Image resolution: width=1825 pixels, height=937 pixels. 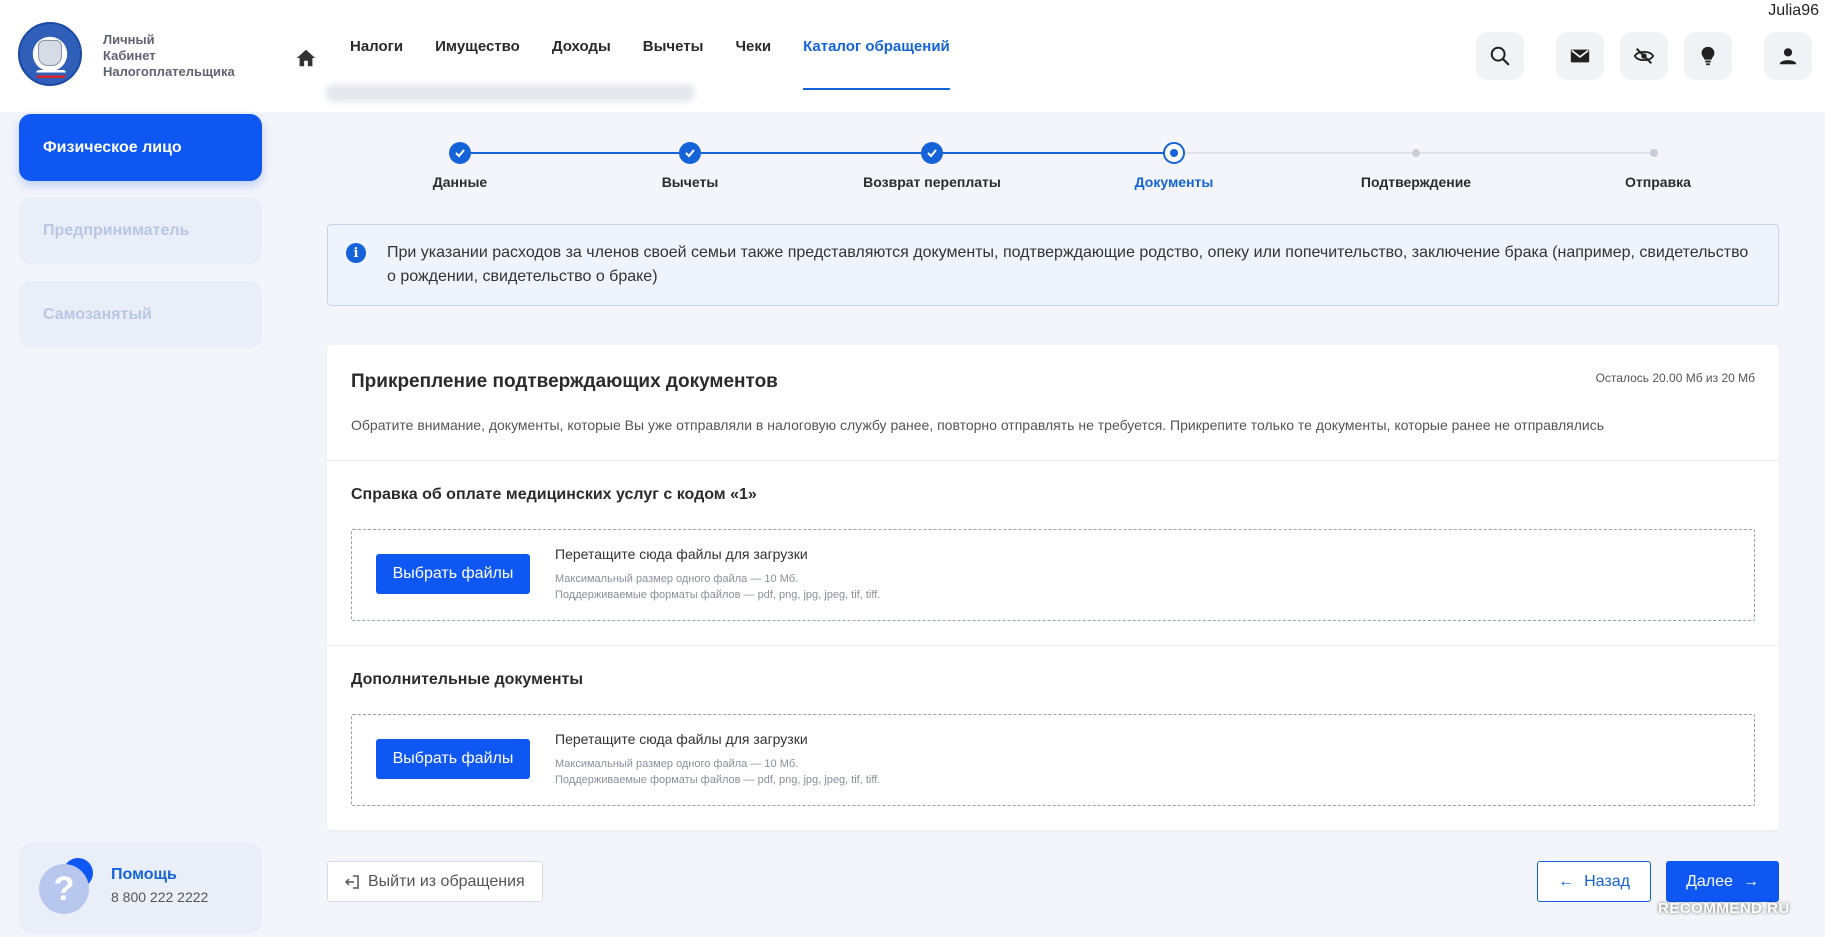 I want to click on blurred-page-title, so click(x=510, y=93).